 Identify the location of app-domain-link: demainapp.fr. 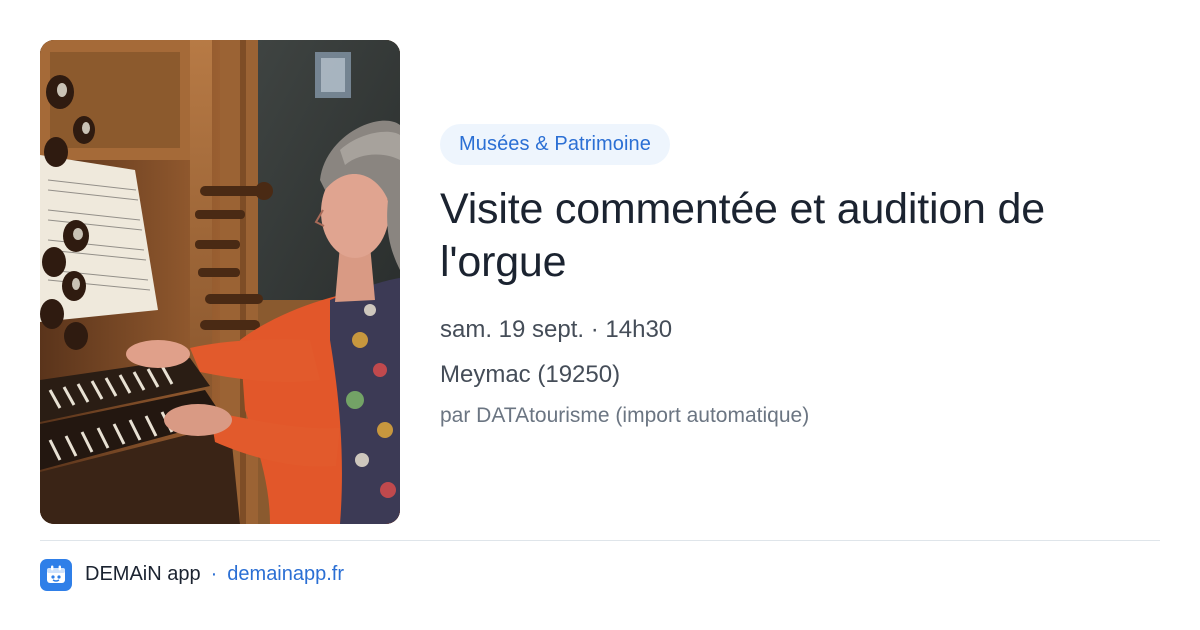
(285, 574).